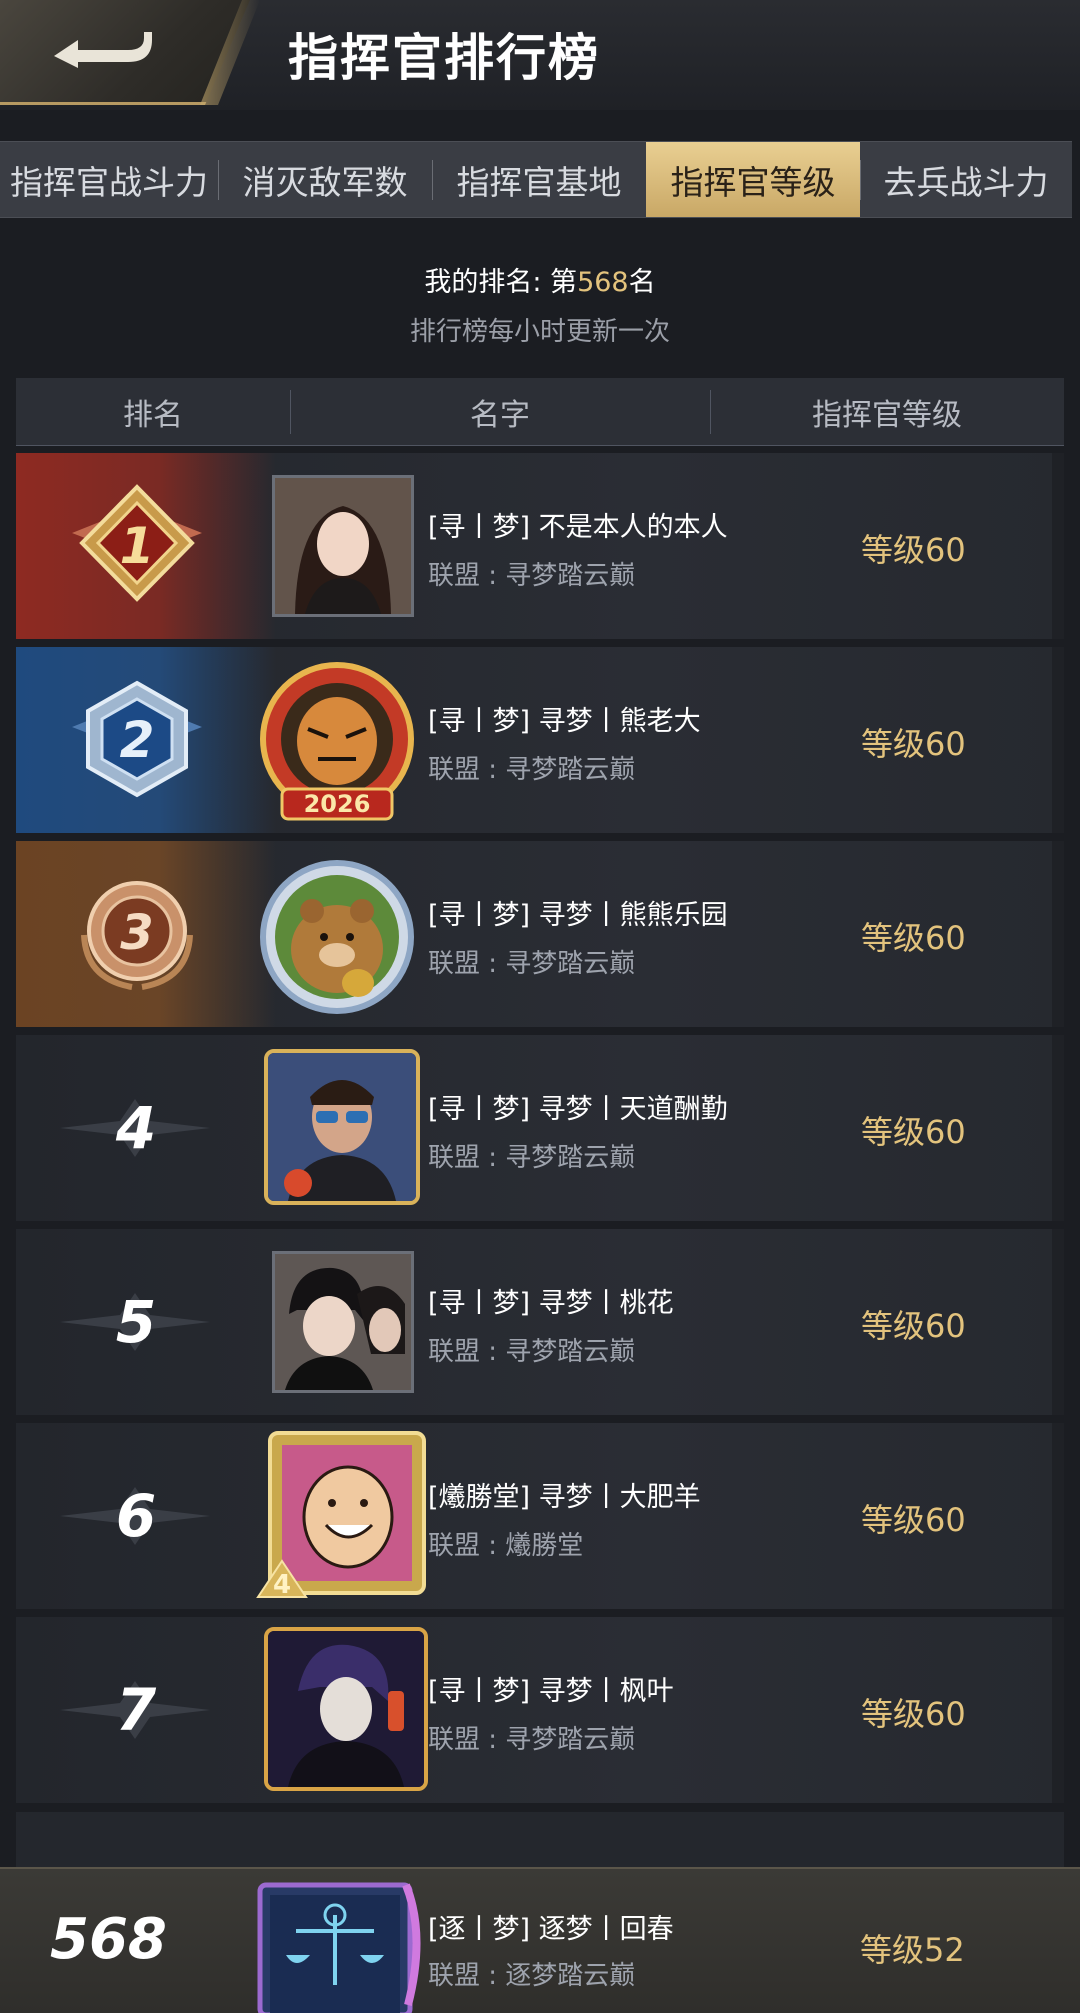 This screenshot has height=2013, width=1080. I want to click on tab-troop-power: 去兵战斗力, so click(966, 179).